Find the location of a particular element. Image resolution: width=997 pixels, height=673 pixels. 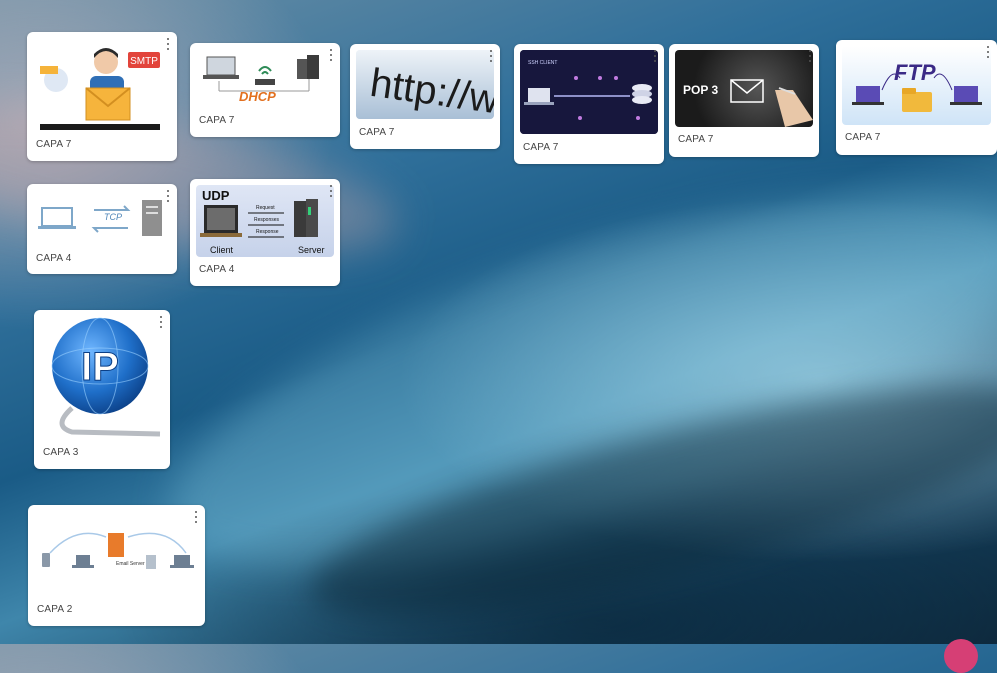

card-tcp: TCP CAPA 4 is located at coordinates (102, 229).